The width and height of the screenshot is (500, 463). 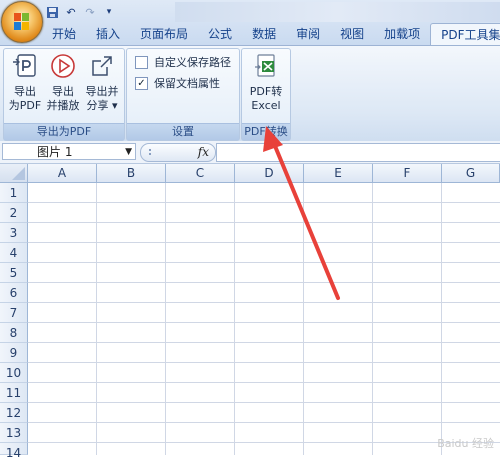 I want to click on row-header: 7, so click(x=14, y=313).